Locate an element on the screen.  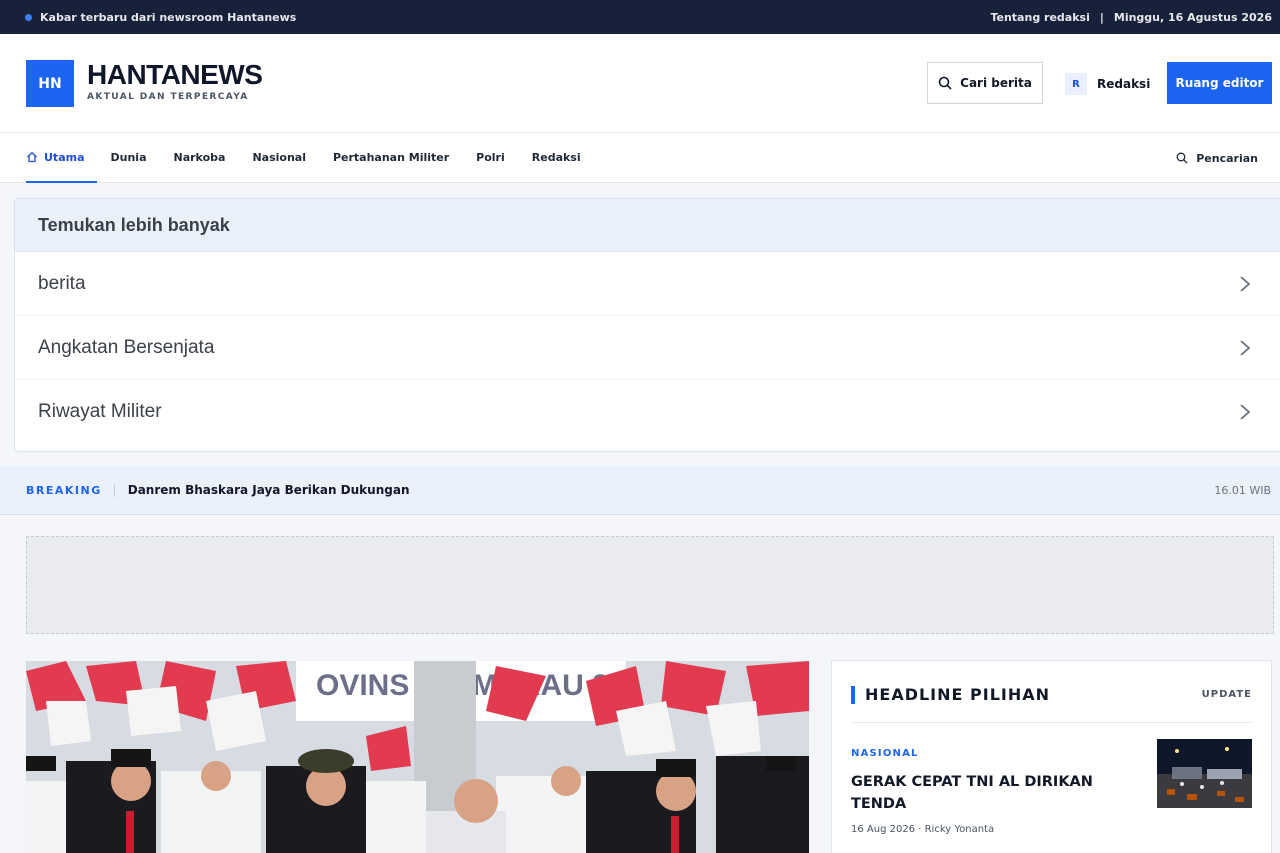
breaking-tag: BREAKING is located at coordinates (70, 490).